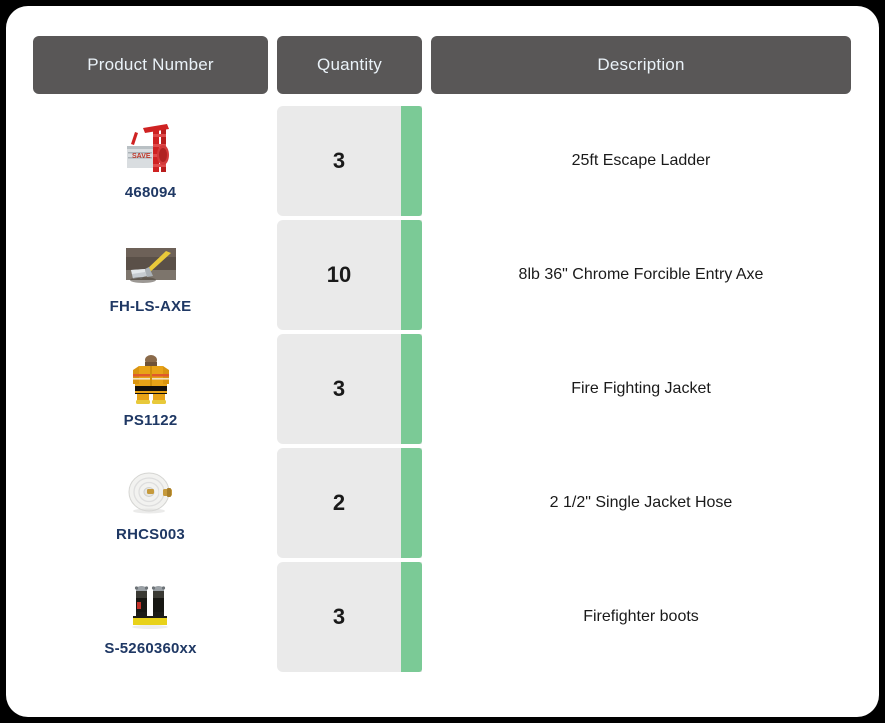 The image size is (885, 723). I want to click on cell-description: Fire Fighting Jacket, so click(641, 388).